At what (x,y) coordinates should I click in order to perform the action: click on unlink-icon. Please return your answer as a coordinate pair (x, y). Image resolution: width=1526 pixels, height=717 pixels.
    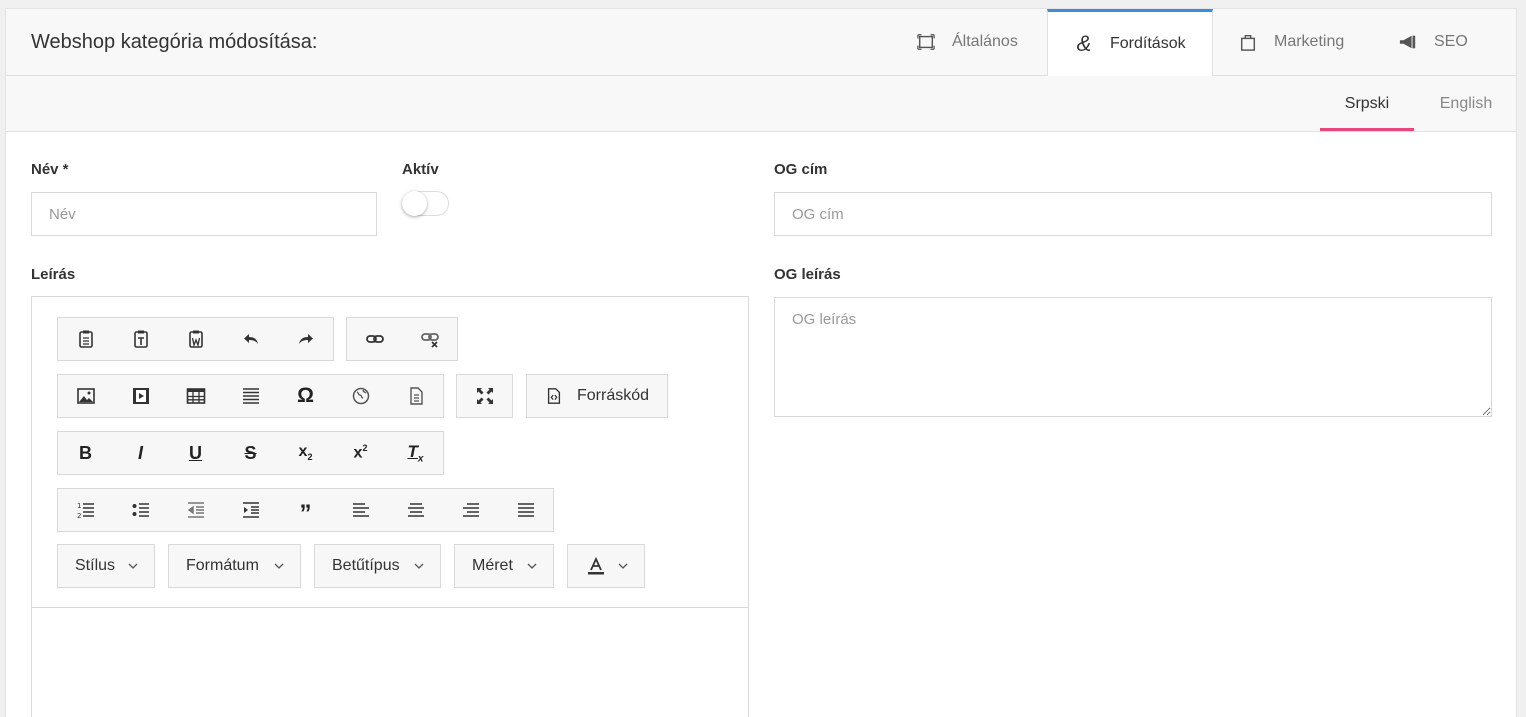
    Looking at the image, I should click on (429, 339).